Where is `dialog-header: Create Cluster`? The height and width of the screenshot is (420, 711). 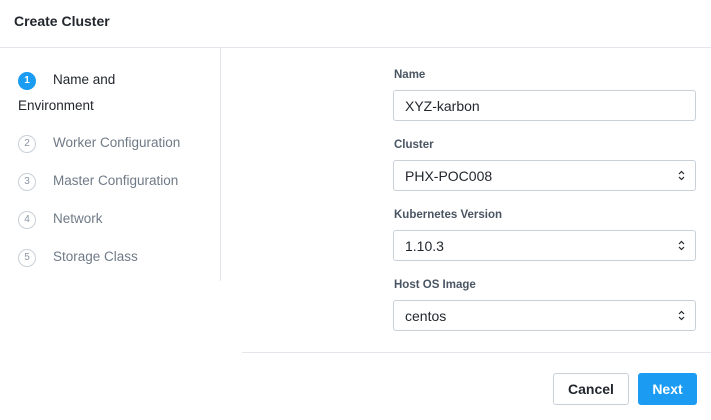
dialog-header: Create Cluster is located at coordinates (355, 24).